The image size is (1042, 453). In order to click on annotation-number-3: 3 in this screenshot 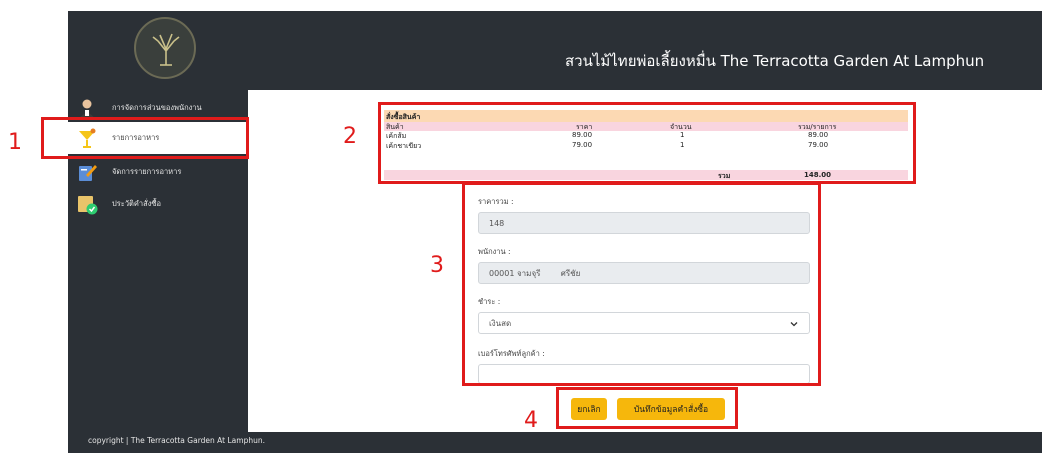, I will do `click(437, 265)`.